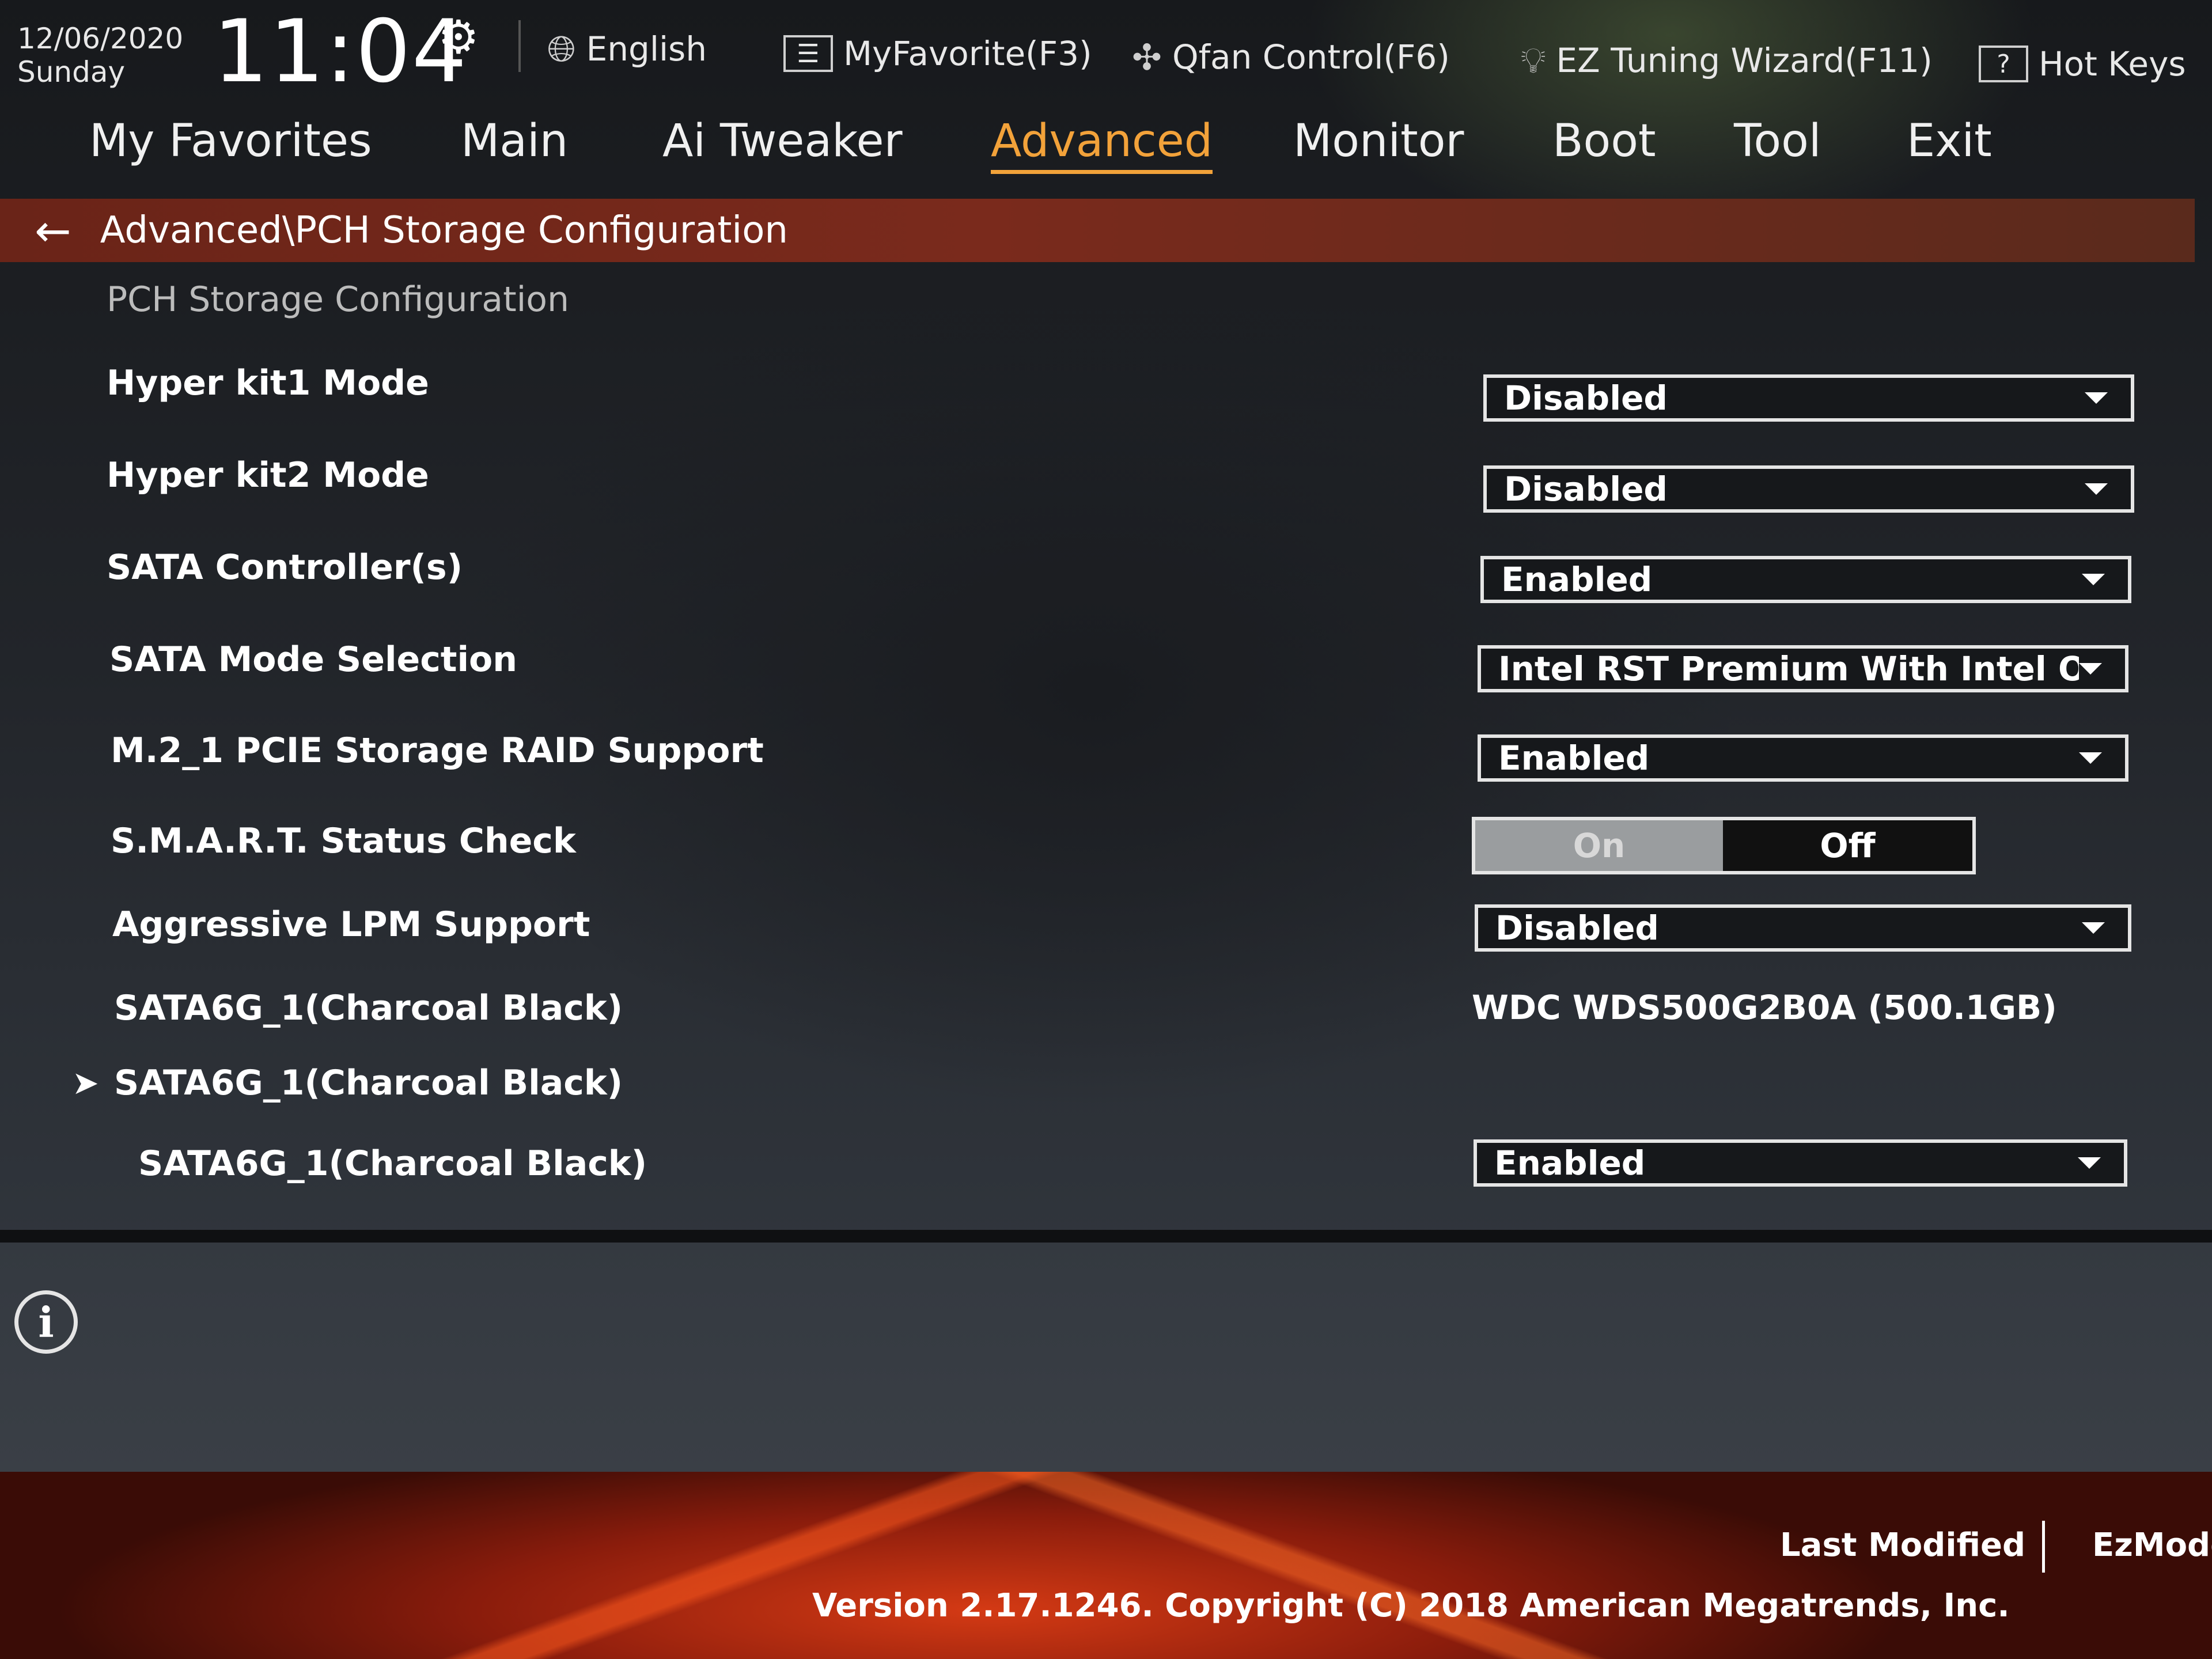 This screenshot has height=1659, width=2212. I want to click on hyper-kit2-value: Disabled, so click(1586, 489).